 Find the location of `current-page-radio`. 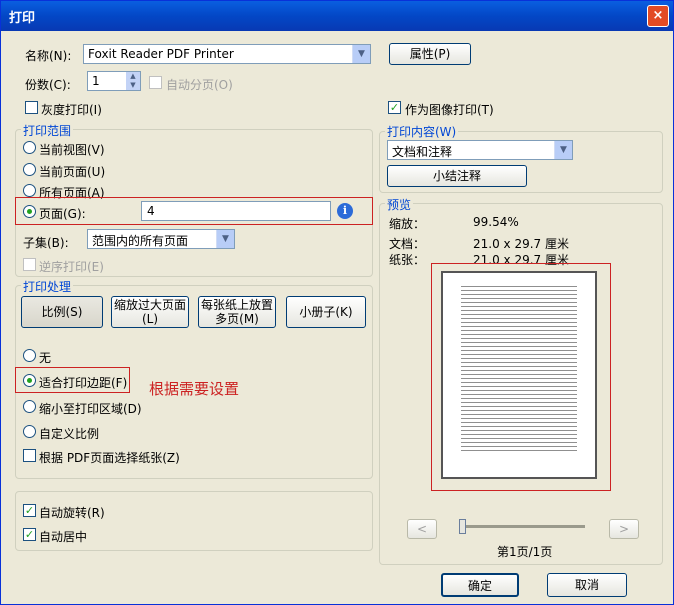

current-page-radio is located at coordinates (29, 169).